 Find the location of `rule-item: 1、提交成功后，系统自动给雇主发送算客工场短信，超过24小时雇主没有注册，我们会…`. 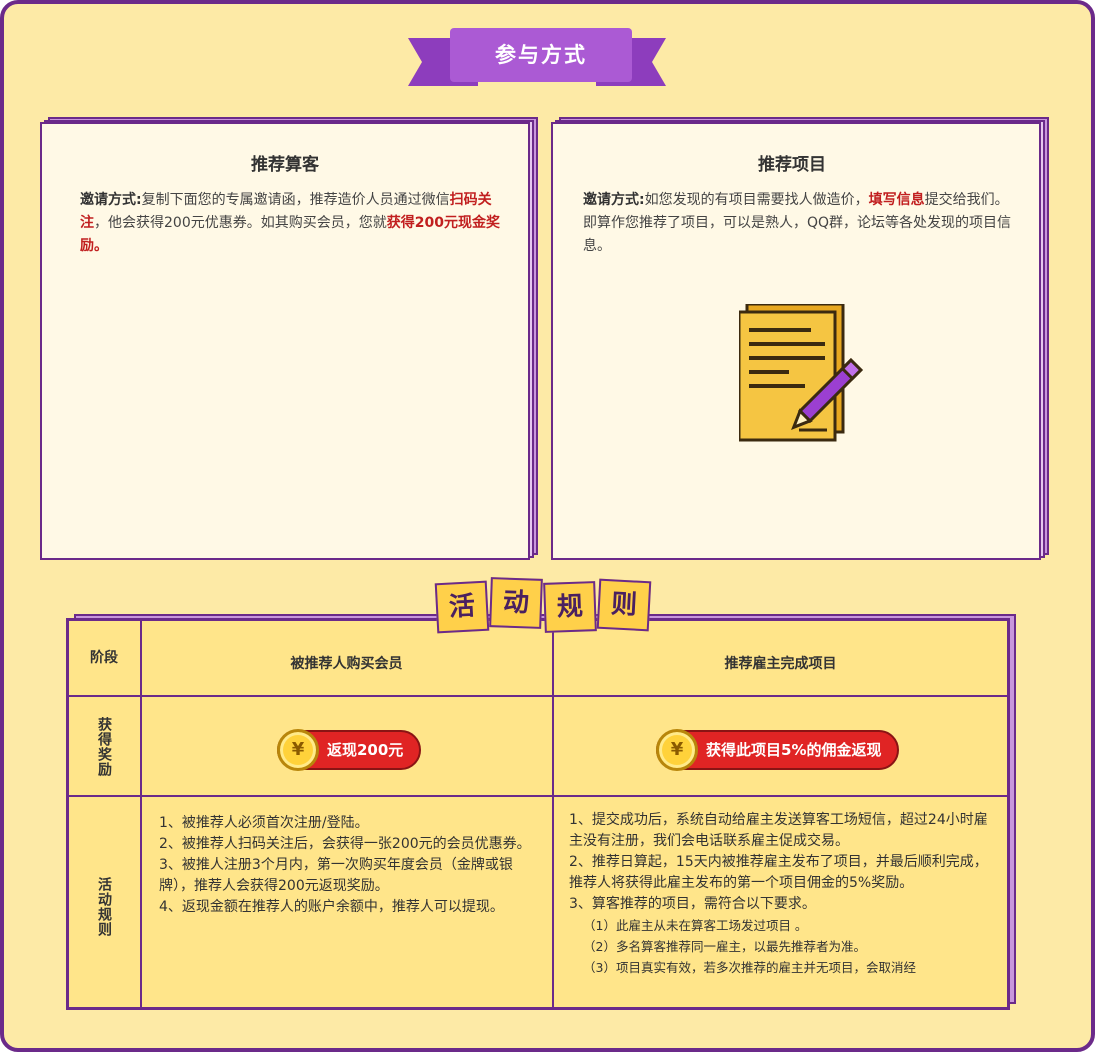

rule-item: 1、提交成功后，系统自动给雇主发送算客工场短信，超过24小时雇主没有注册，我们会… is located at coordinates (778, 830).